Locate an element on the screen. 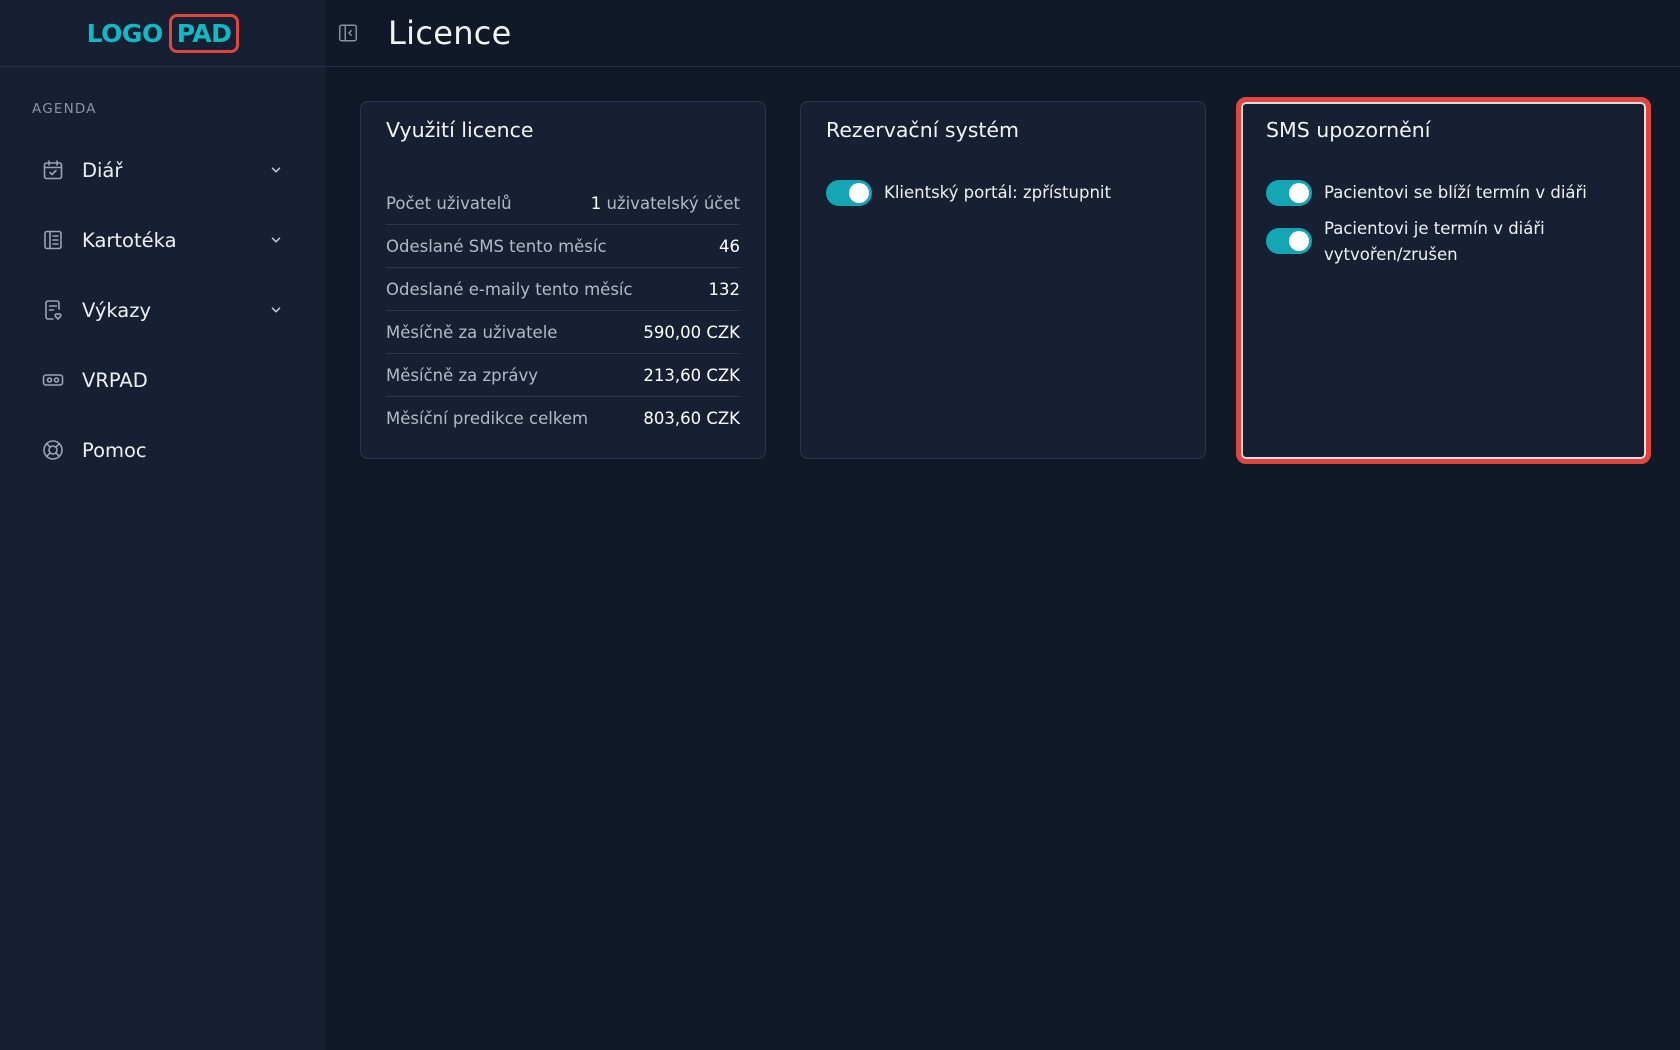  logo-area: LOGO PAD is located at coordinates (163, 33).